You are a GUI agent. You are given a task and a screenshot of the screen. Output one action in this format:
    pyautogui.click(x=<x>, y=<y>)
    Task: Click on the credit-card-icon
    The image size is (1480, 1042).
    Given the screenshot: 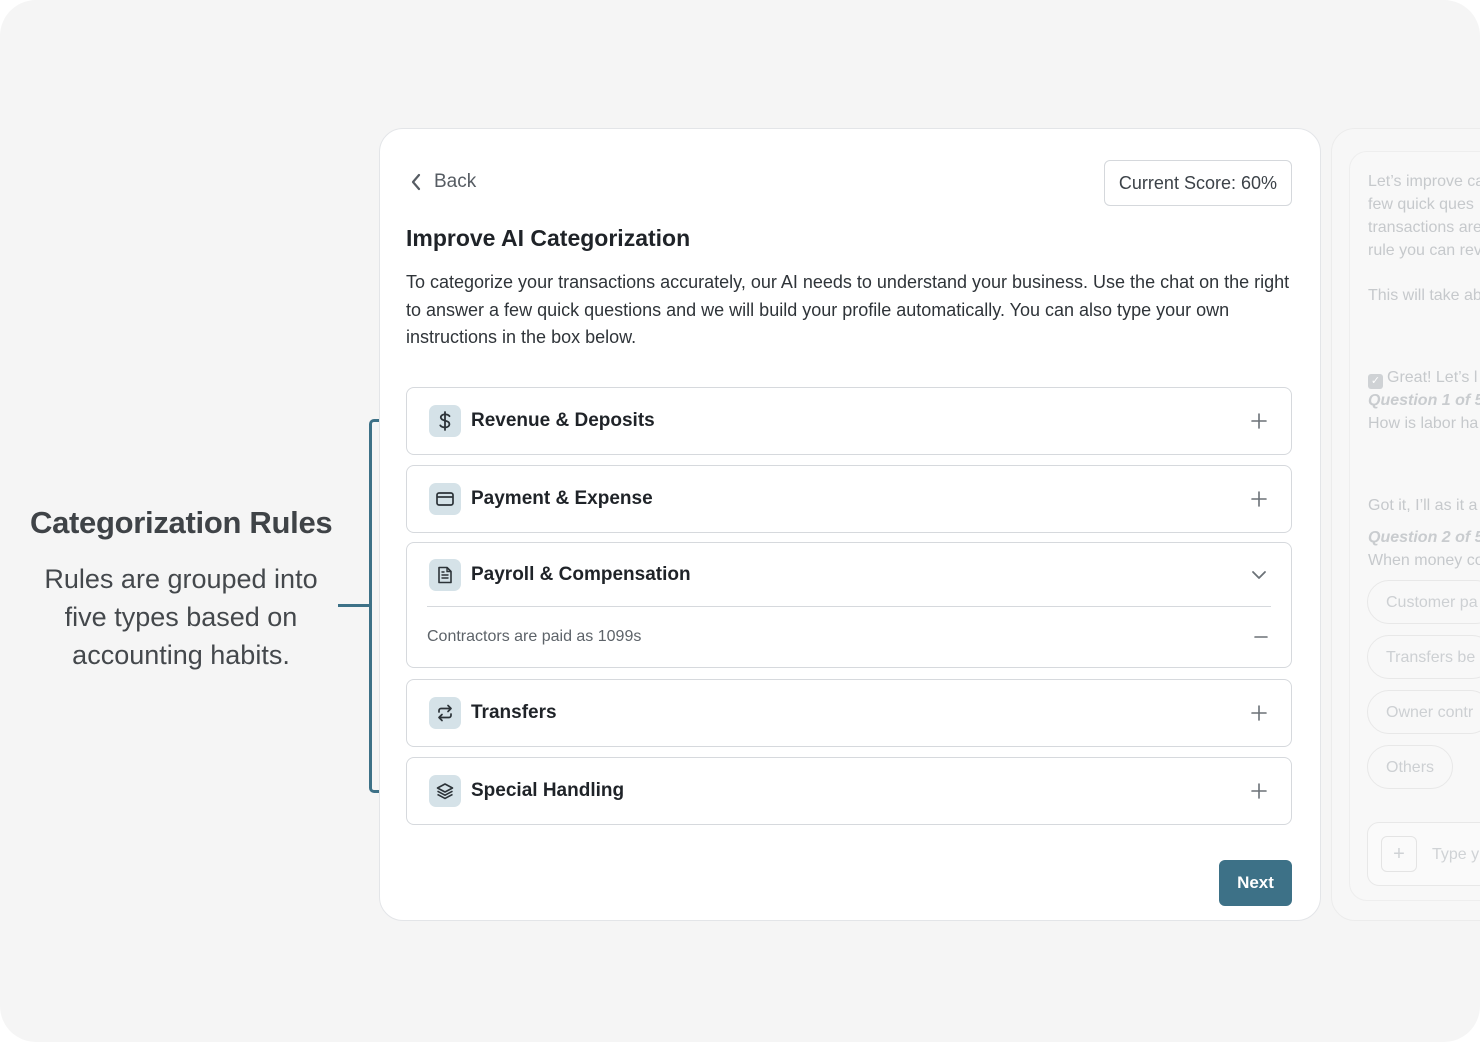 What is the action you would take?
    pyautogui.click(x=445, y=499)
    